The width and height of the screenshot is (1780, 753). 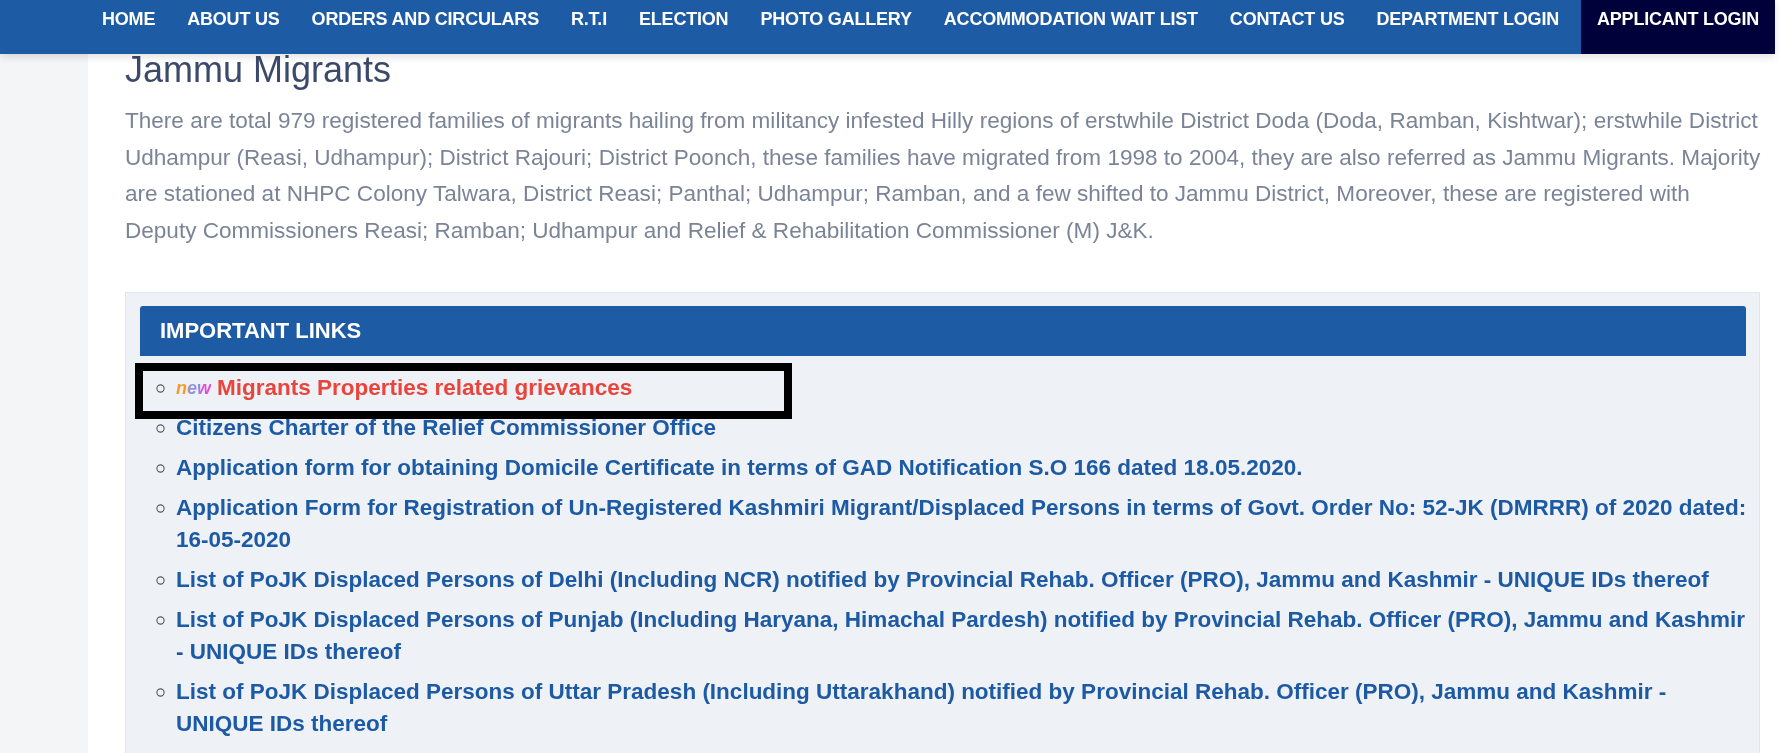 What do you see at coordinates (964, 636) in the screenshot?
I see `important-link: List of PoJK Displaced Persons of Punjab (Including Haryana, Himachal Pardesh) notified by Provincial Rehab. Officer (PRO), Jammu and Kashmir - UNIQUE IDs thereof` at bounding box center [964, 636].